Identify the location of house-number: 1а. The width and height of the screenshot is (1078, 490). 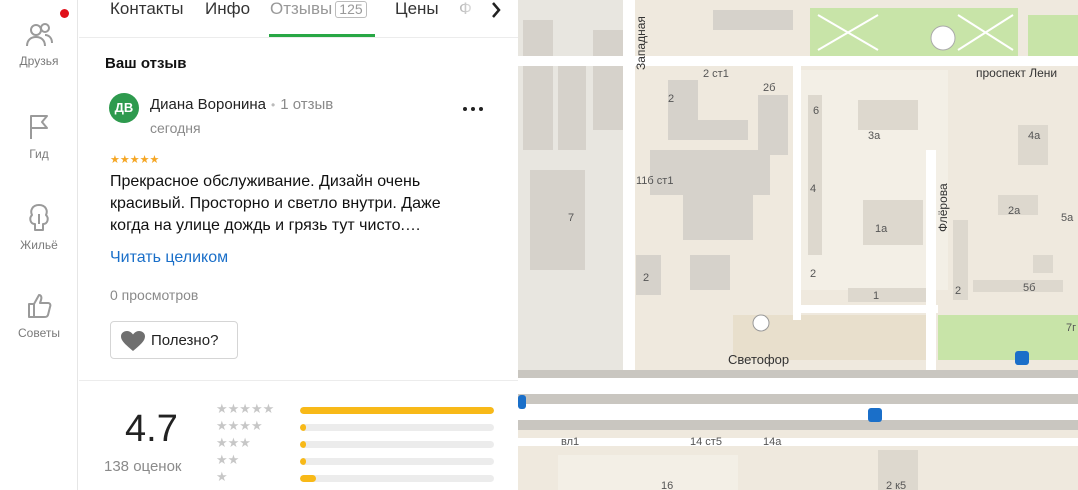
(881, 229).